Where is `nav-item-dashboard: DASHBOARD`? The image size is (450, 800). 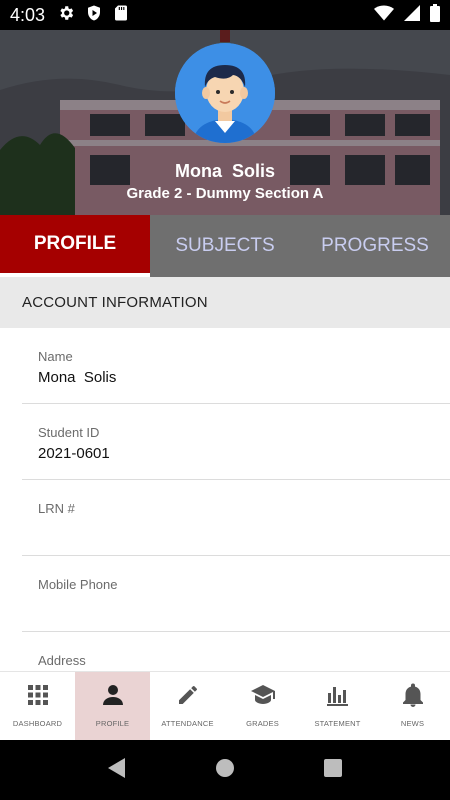 nav-item-dashboard: DASHBOARD is located at coordinates (37, 706).